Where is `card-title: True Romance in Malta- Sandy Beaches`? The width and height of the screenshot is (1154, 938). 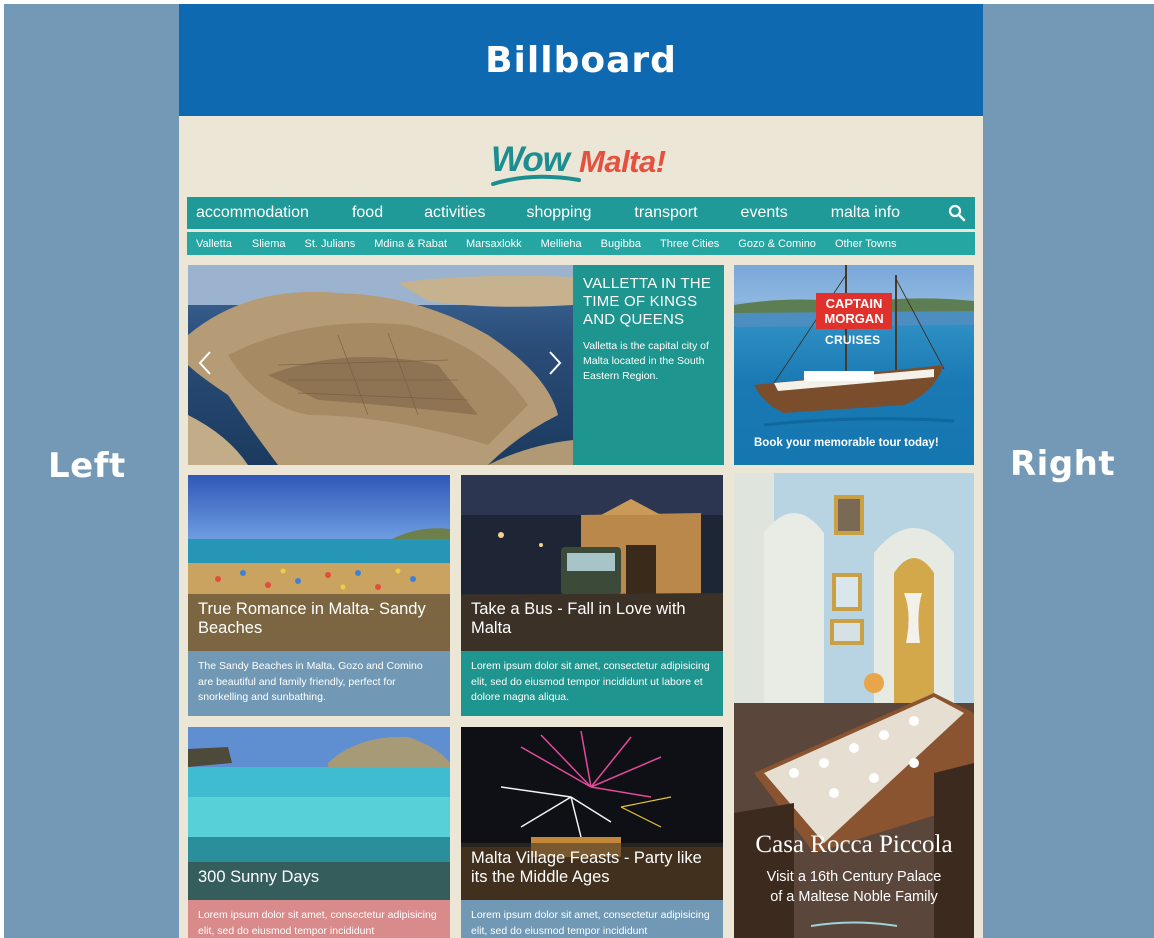 card-title: True Romance in Malta- Sandy Beaches is located at coordinates (319, 622).